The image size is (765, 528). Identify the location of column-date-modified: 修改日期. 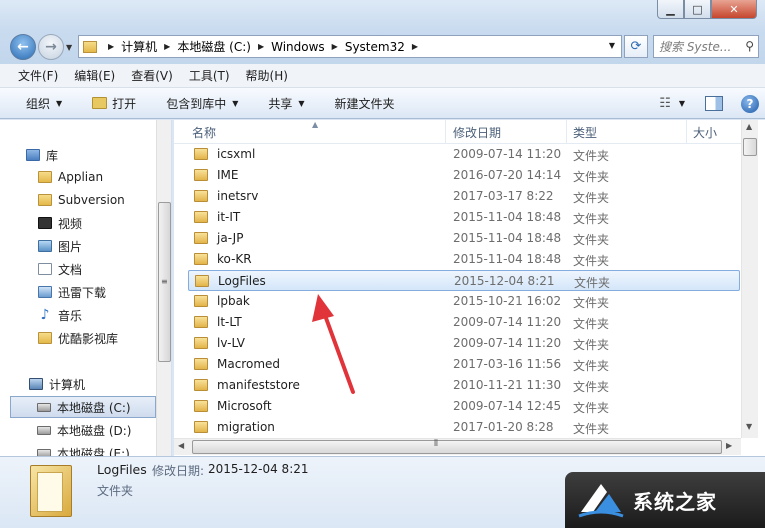
(507, 132).